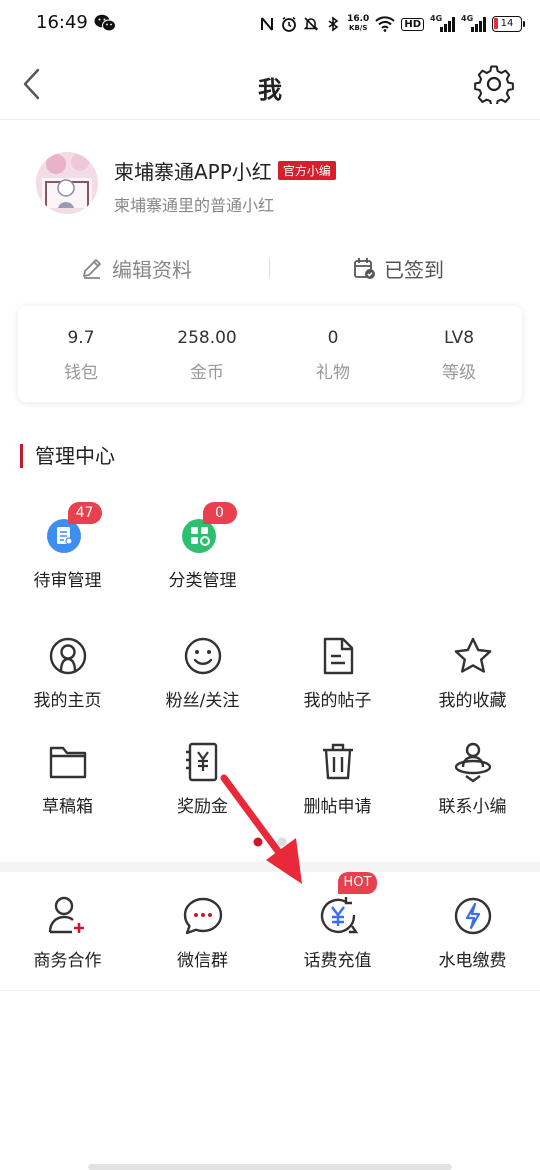 This screenshot has height=1170, width=540. Describe the element at coordinates (207, 338) in the screenshot. I see `stat-value: 258.00` at that location.